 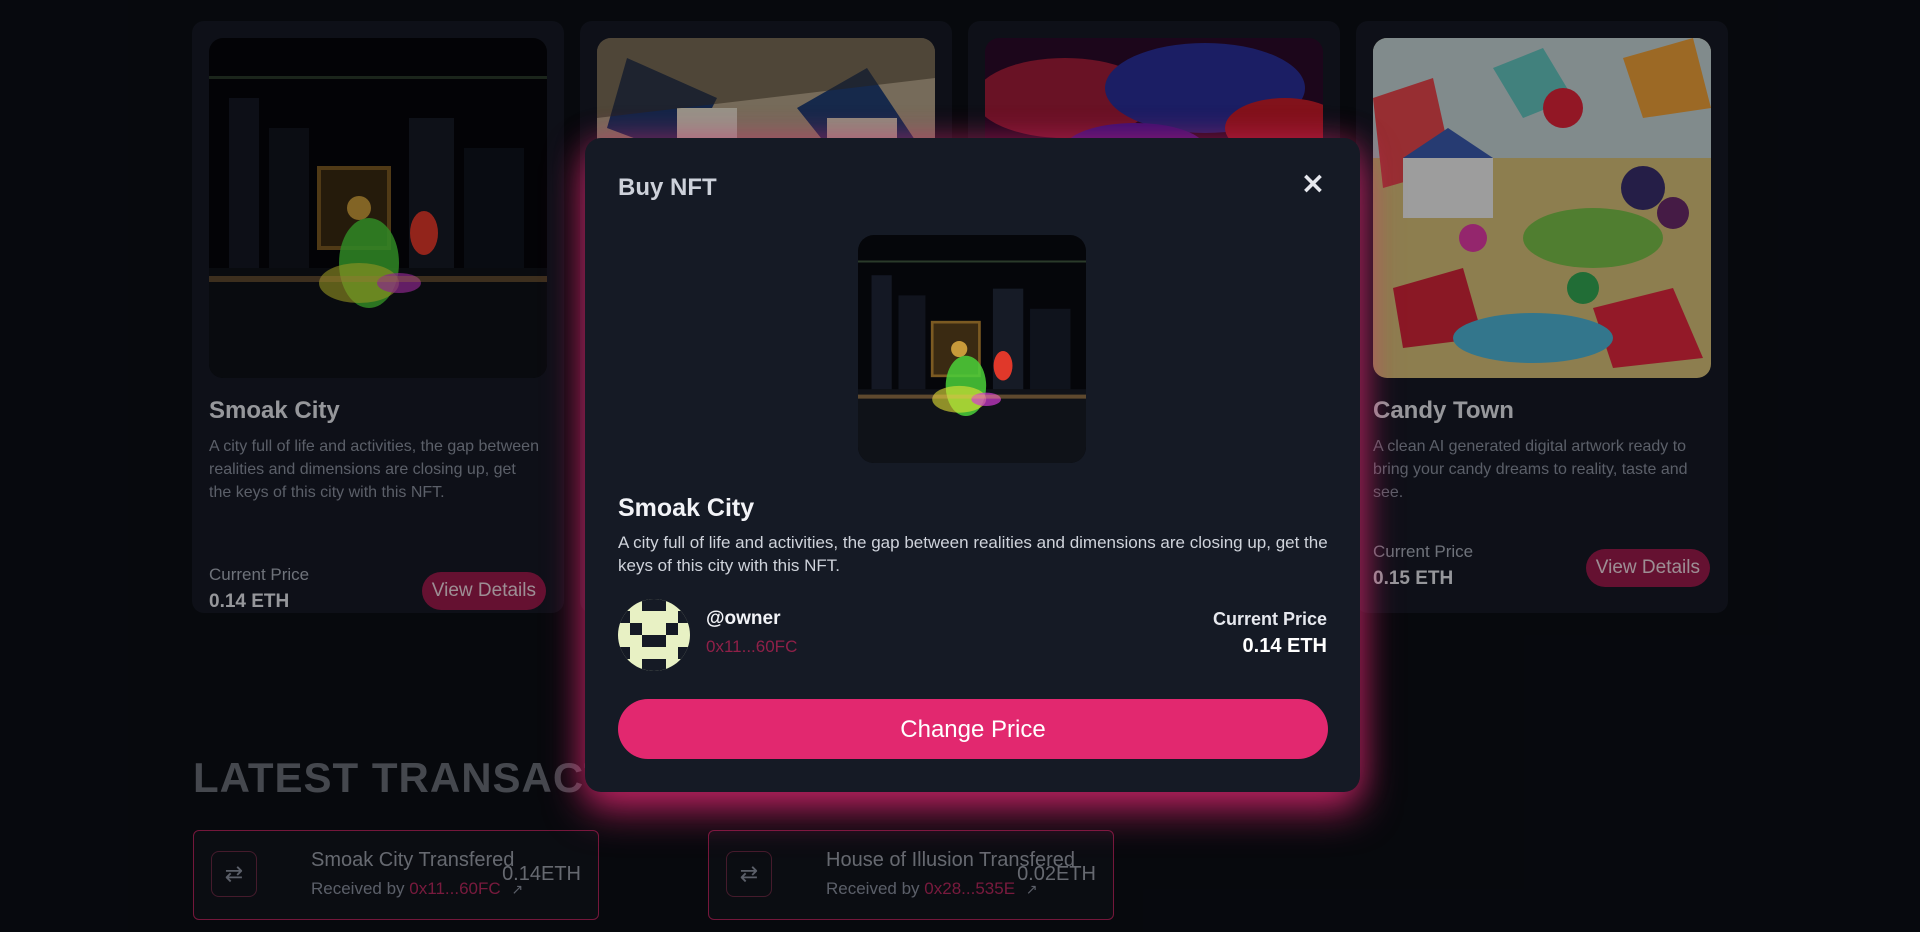 What do you see at coordinates (743, 618) in the screenshot?
I see `owner-name: @owner` at bounding box center [743, 618].